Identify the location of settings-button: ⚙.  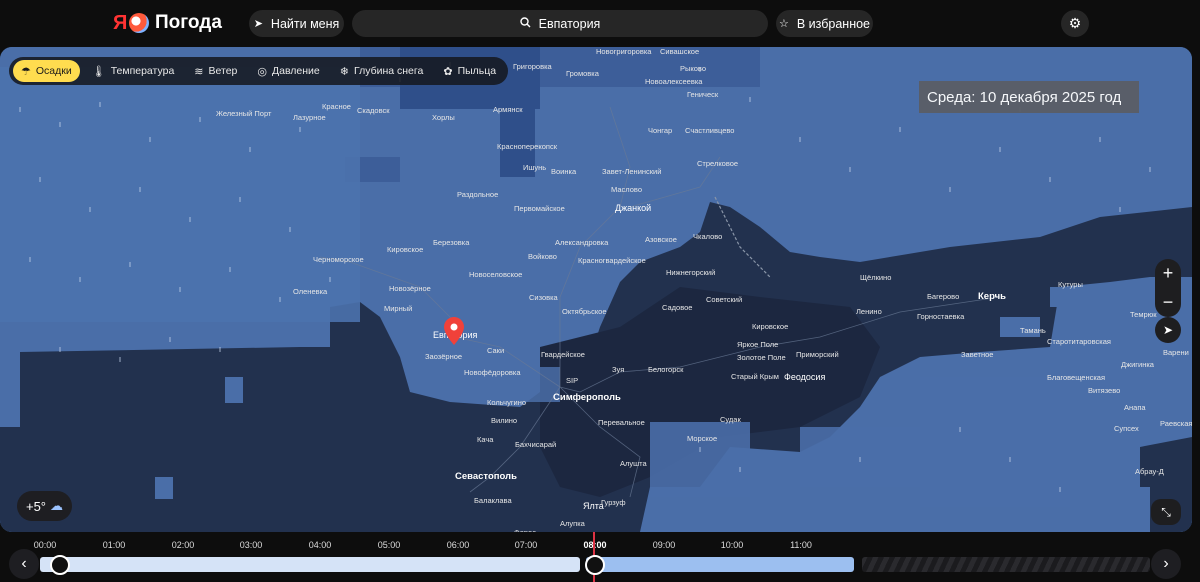
(1075, 23).